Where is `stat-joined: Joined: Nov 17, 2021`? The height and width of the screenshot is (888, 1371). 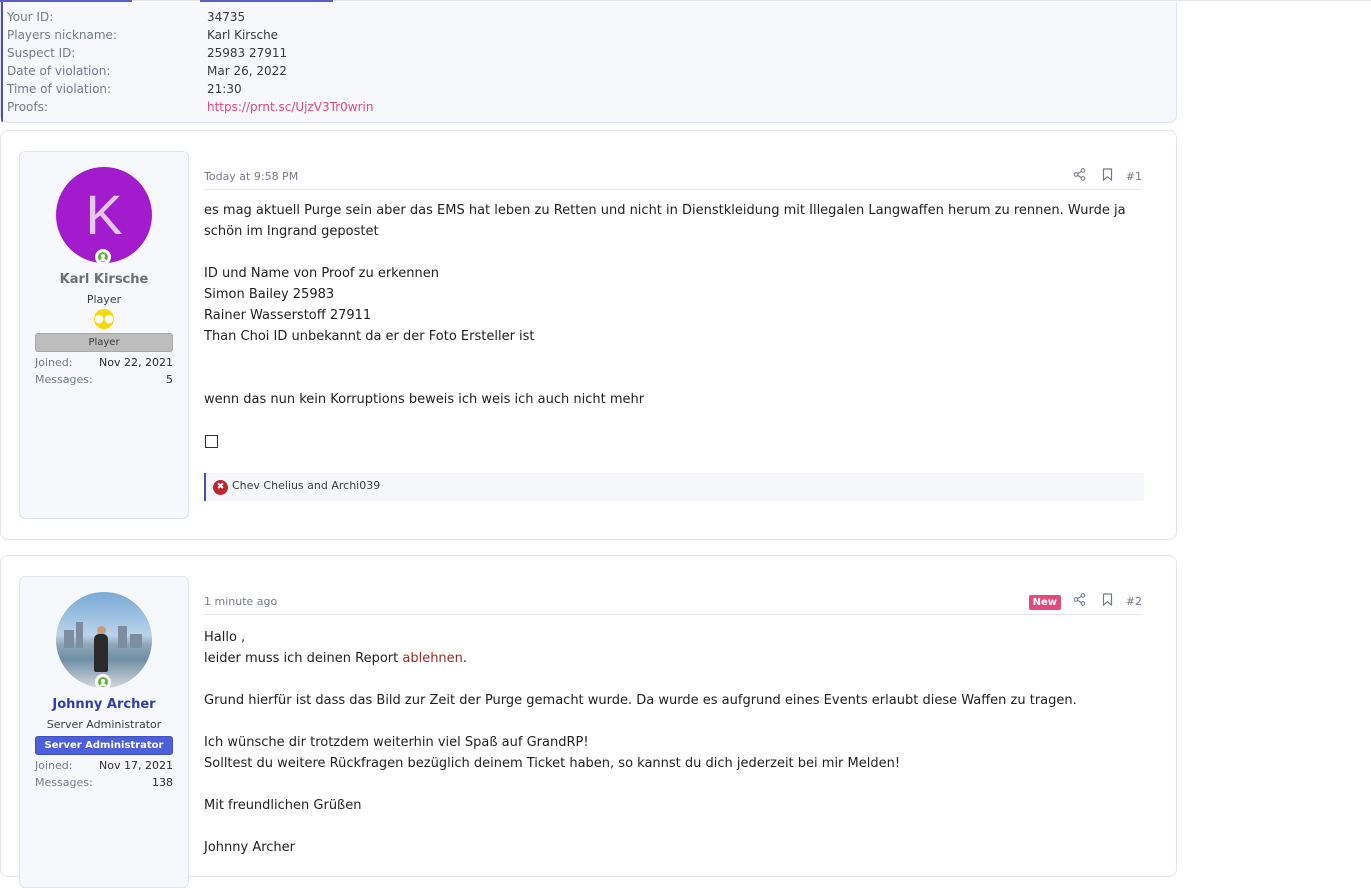
stat-joined: Joined: Nov 17, 2021 is located at coordinates (104, 766).